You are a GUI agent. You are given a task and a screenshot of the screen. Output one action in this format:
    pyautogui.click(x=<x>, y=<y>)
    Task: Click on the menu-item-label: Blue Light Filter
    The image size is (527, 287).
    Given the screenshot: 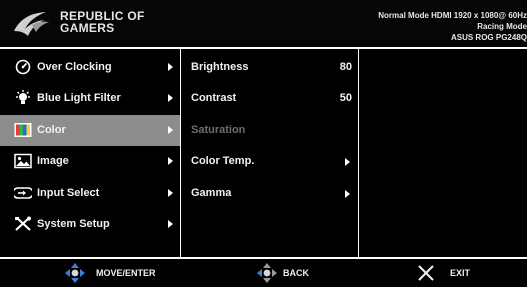 What is the action you would take?
    pyautogui.click(x=79, y=98)
    